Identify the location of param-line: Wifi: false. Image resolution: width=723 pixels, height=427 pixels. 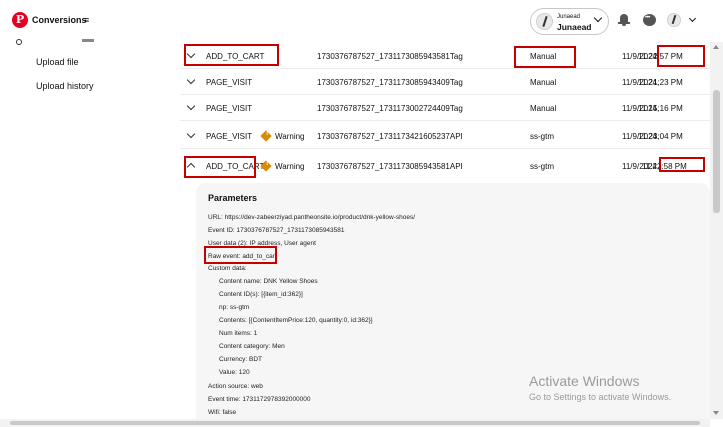
(222, 412).